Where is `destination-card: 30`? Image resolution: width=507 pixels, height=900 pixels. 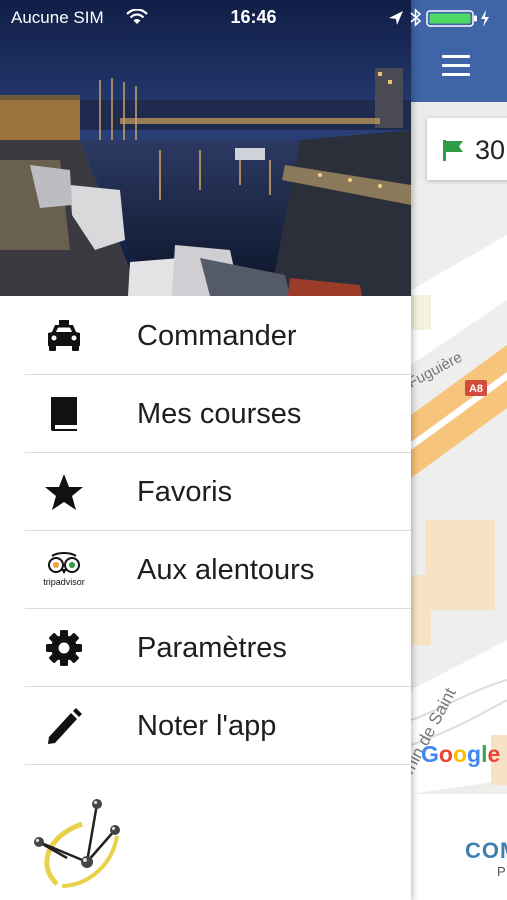 destination-card: 30 is located at coordinates (467, 149).